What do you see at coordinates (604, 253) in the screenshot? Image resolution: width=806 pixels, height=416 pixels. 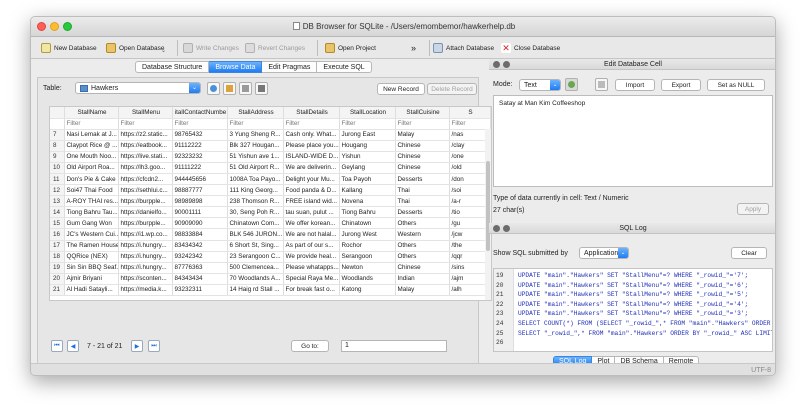 I see `sql-source-select: Application ⌄` at bounding box center [604, 253].